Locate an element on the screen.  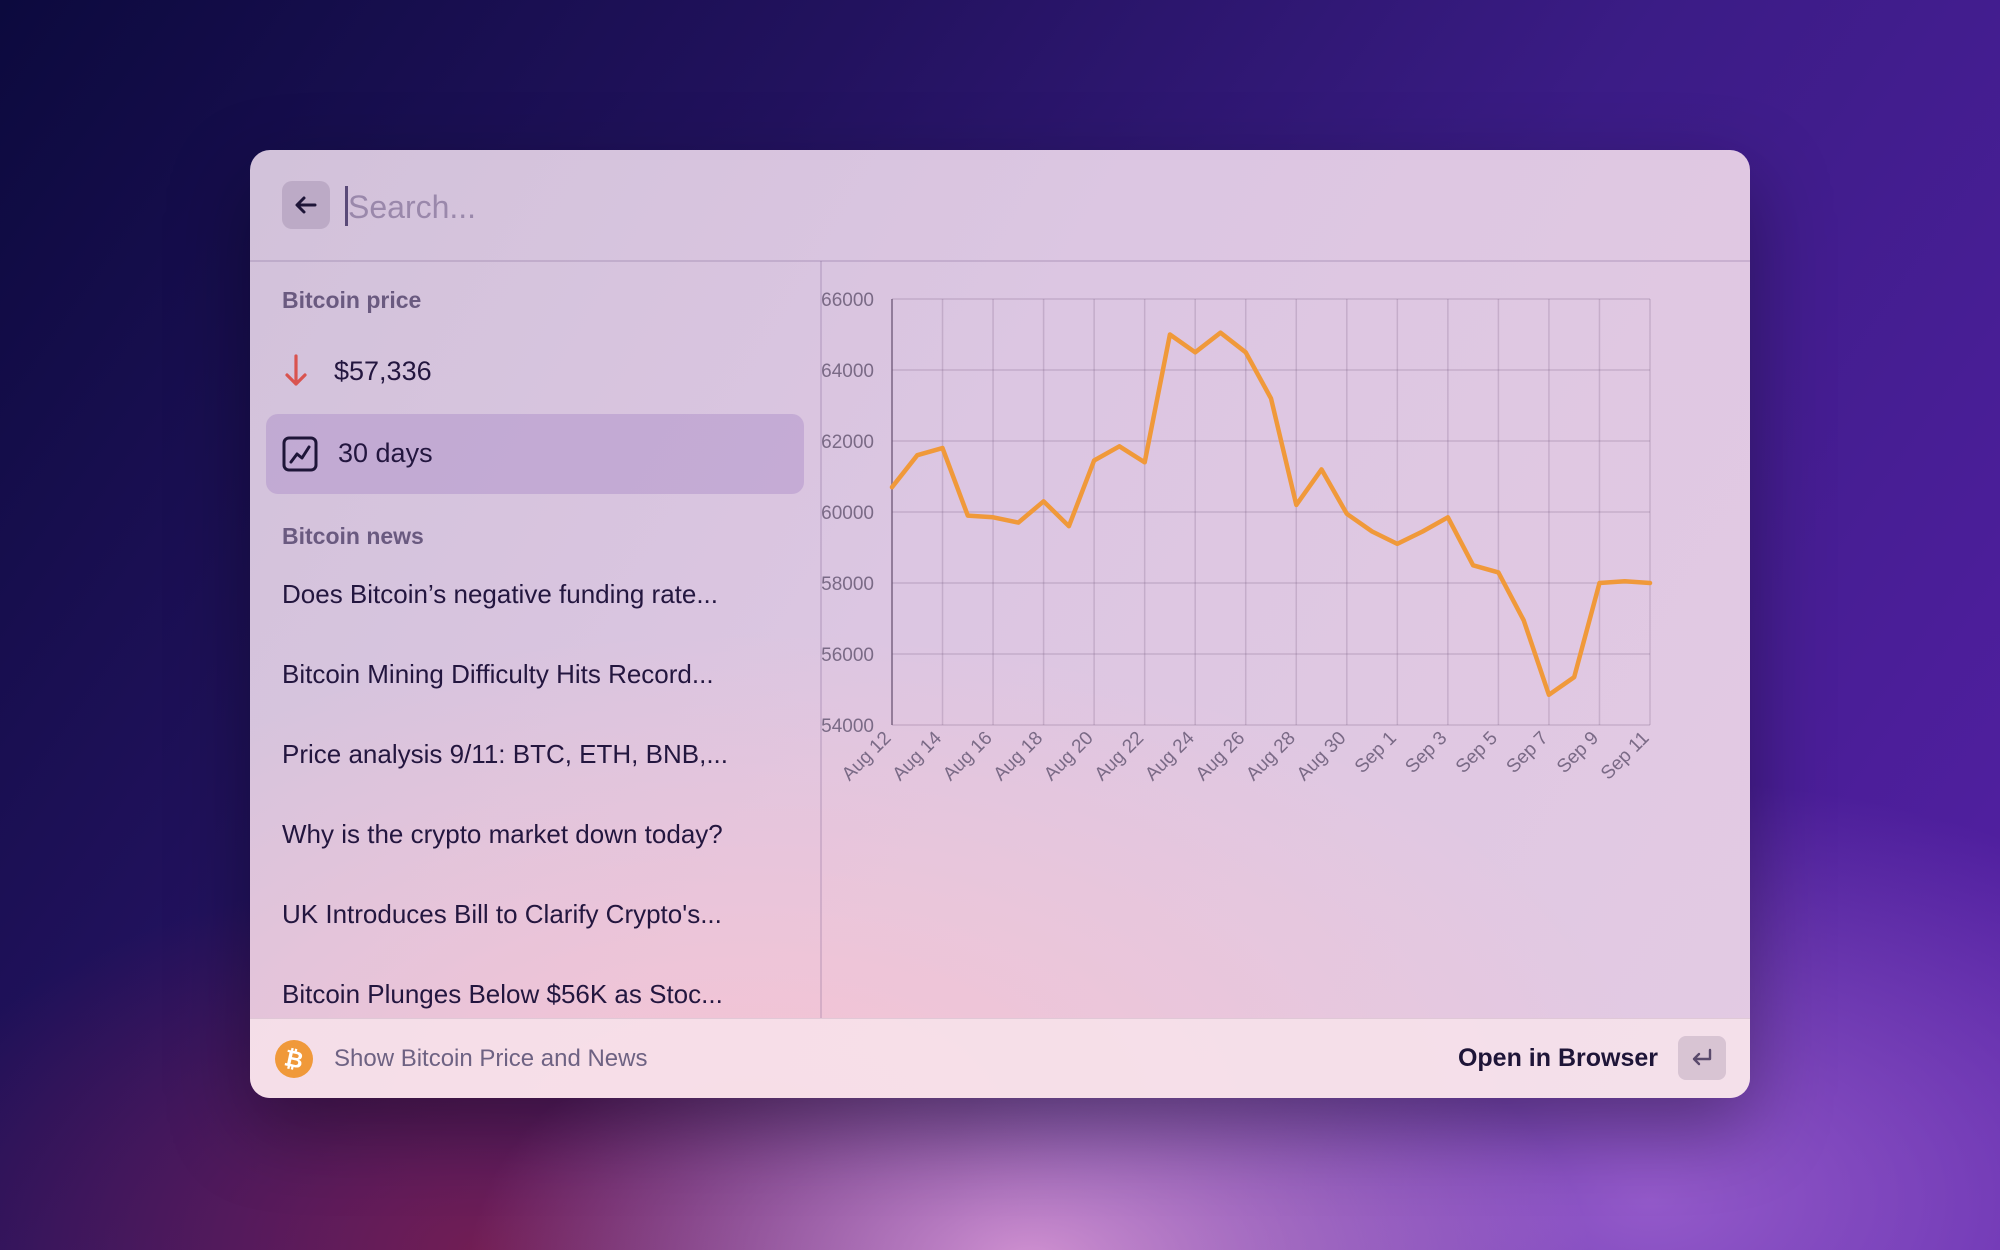
price-value: $57,336 is located at coordinates (383, 370).